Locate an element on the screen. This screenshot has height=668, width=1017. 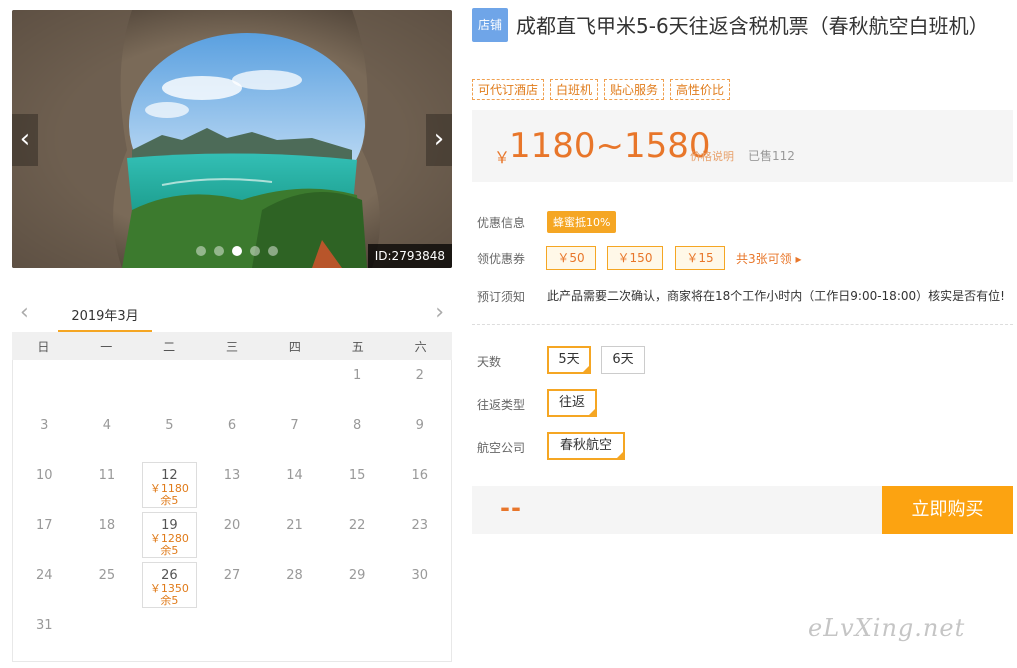
gallery-dot-active is located at coordinates (237, 251).